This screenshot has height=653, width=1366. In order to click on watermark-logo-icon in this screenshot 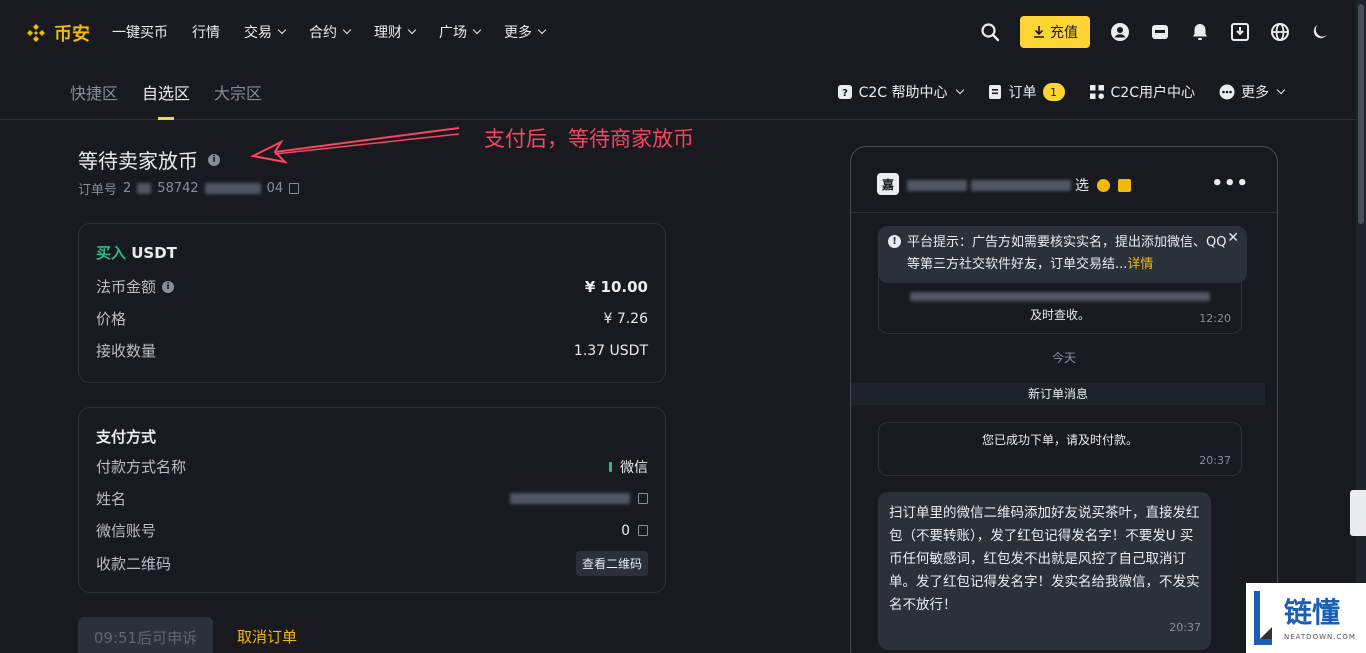, I will do `click(1263, 618)`.